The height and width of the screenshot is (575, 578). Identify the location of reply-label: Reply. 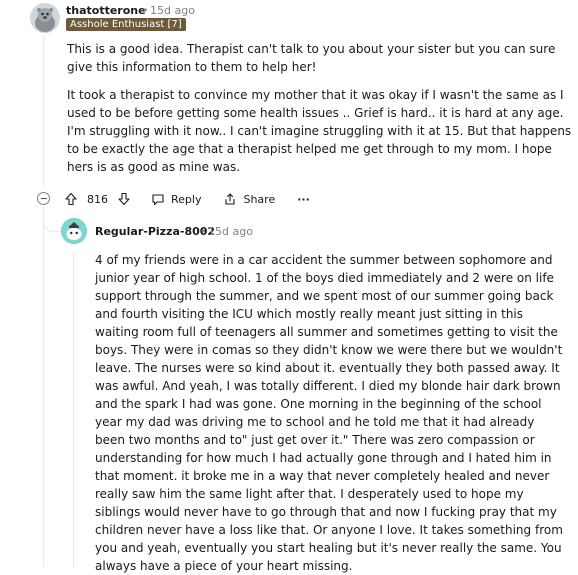
(186, 199).